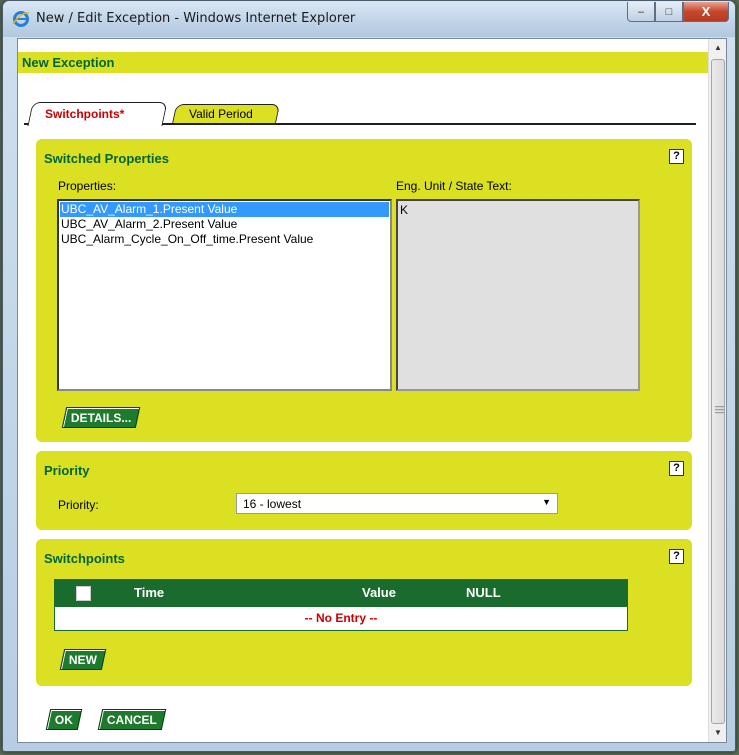 The height and width of the screenshot is (755, 739). Describe the element at coordinates (454, 186) in the screenshot. I see `eng-unit-label: Eng. Unit / State Text:` at that location.